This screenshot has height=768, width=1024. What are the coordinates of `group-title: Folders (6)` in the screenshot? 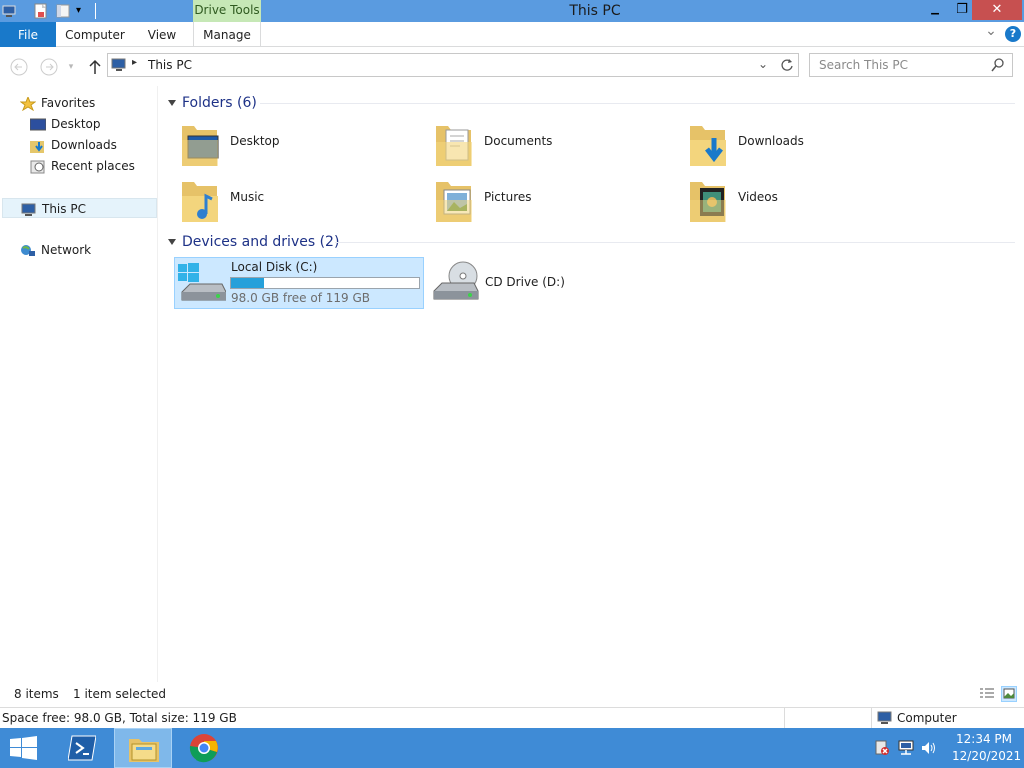 It's located at (219, 103).